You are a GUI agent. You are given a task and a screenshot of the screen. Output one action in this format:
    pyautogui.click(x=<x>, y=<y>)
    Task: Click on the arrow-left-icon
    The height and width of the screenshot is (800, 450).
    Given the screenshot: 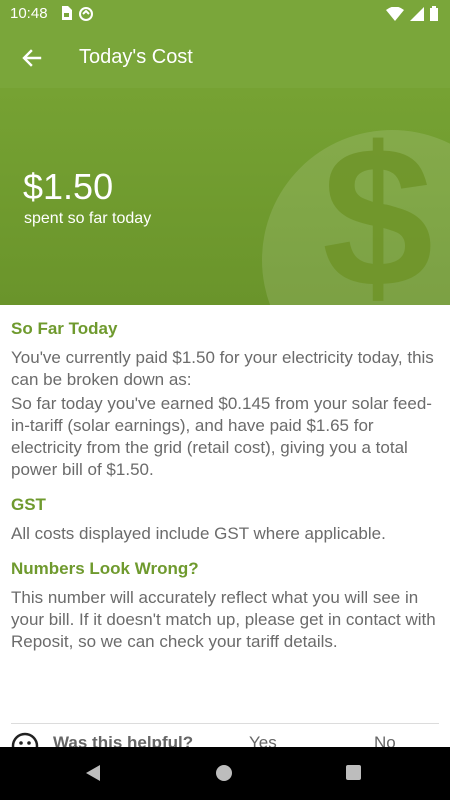 What is the action you would take?
    pyautogui.click(x=32, y=58)
    